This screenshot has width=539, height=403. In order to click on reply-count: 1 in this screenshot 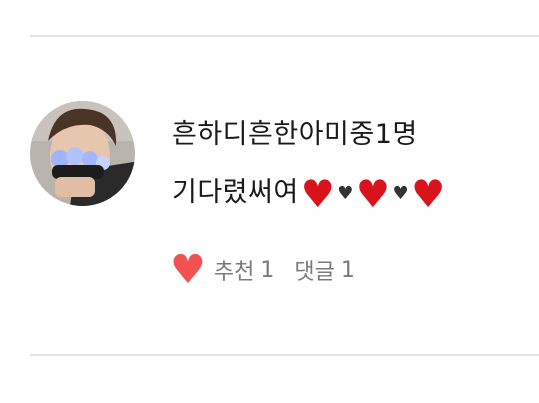, I will do `click(347, 270)`.